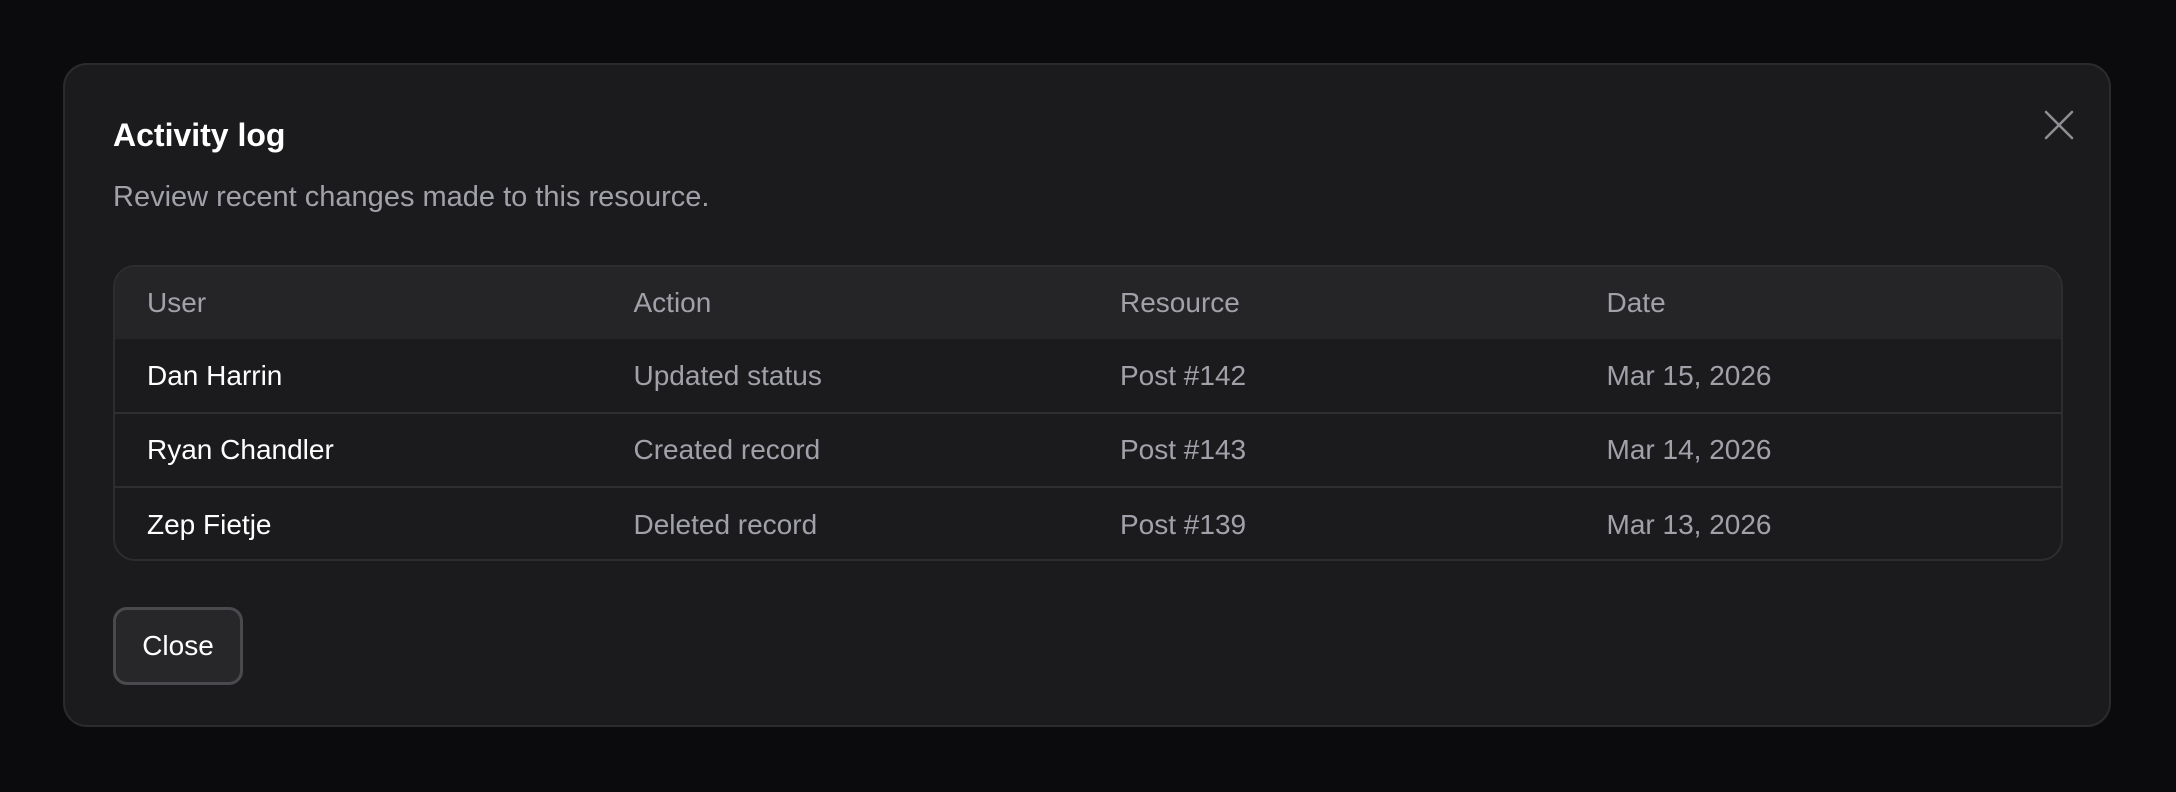 The height and width of the screenshot is (792, 2176). Describe the element at coordinates (240, 449) in the screenshot. I see `cell-user: Ryan Chandler` at that location.